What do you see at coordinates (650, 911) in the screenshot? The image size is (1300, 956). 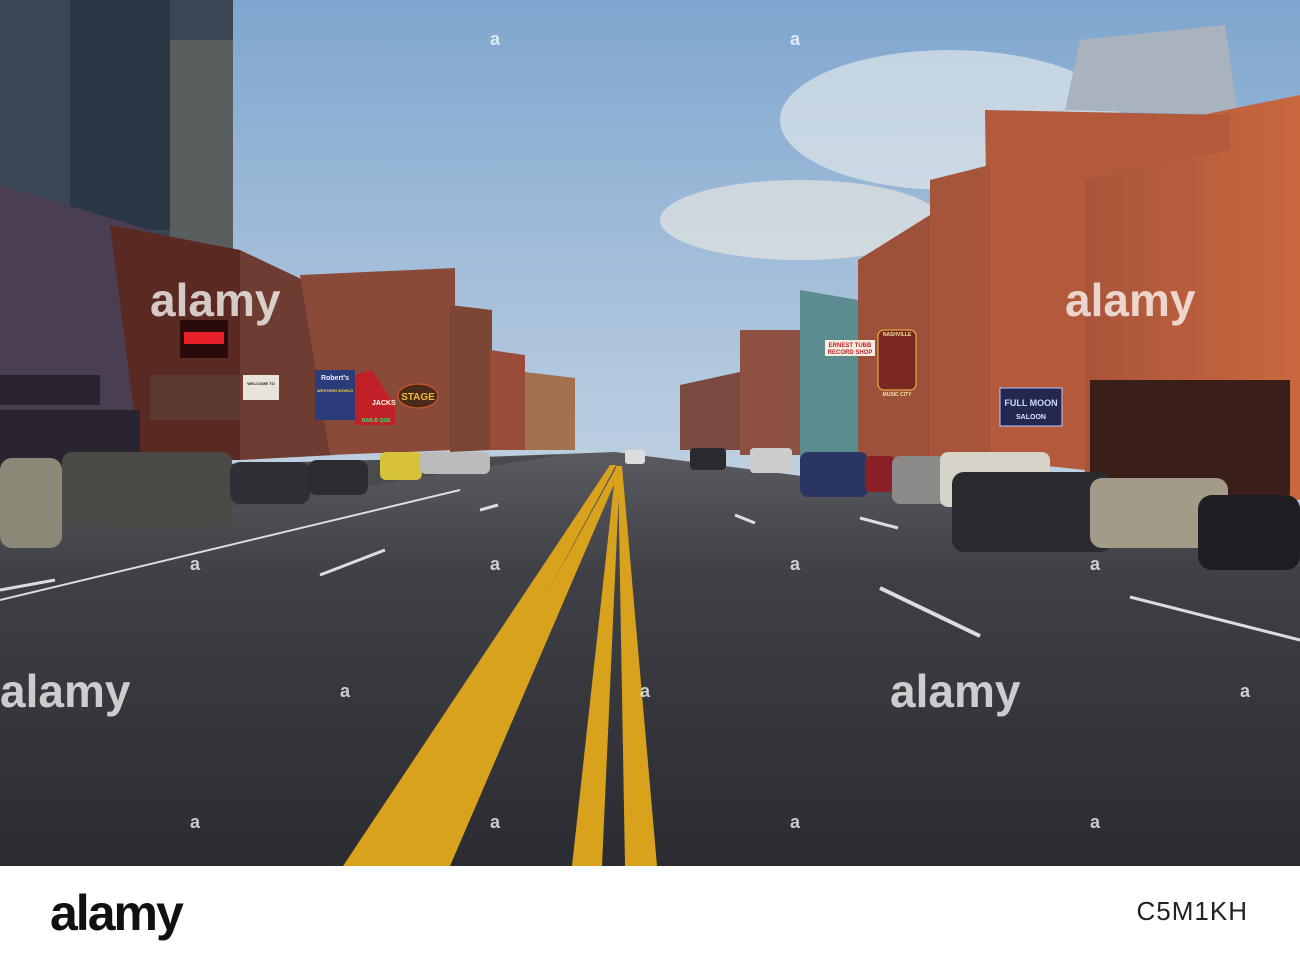 I see `footer-bar: alamy C5M1KH` at bounding box center [650, 911].